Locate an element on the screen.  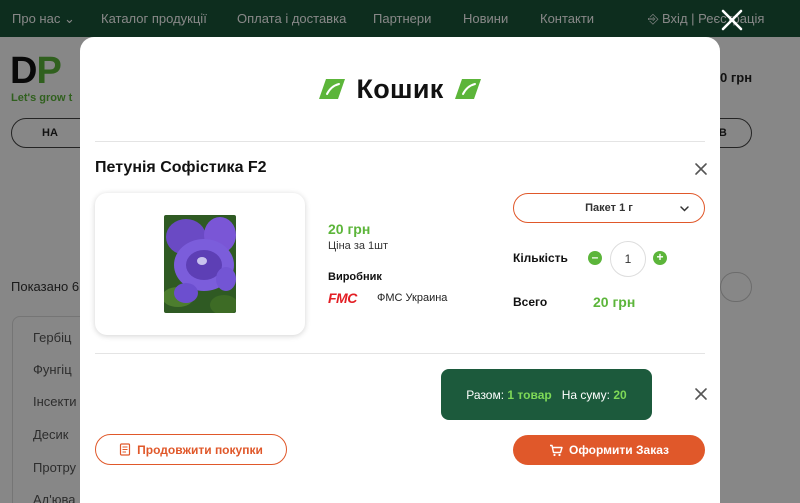
manufacturer-logo: FMC is located at coordinates (342, 298).